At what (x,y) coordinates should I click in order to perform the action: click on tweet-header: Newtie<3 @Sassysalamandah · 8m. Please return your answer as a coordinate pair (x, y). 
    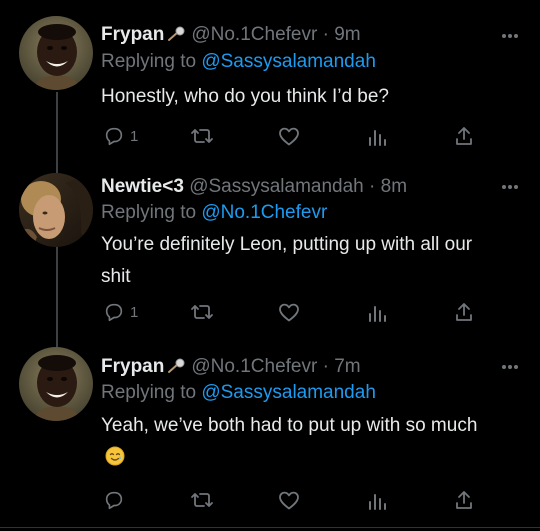
    Looking at the image, I should click on (254, 187).